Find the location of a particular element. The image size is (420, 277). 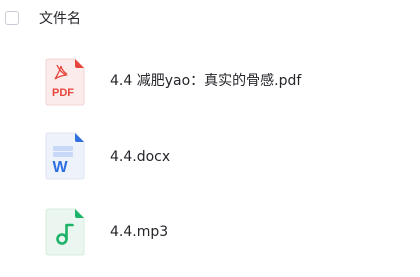

file-name: 4.4.docx is located at coordinates (140, 157).